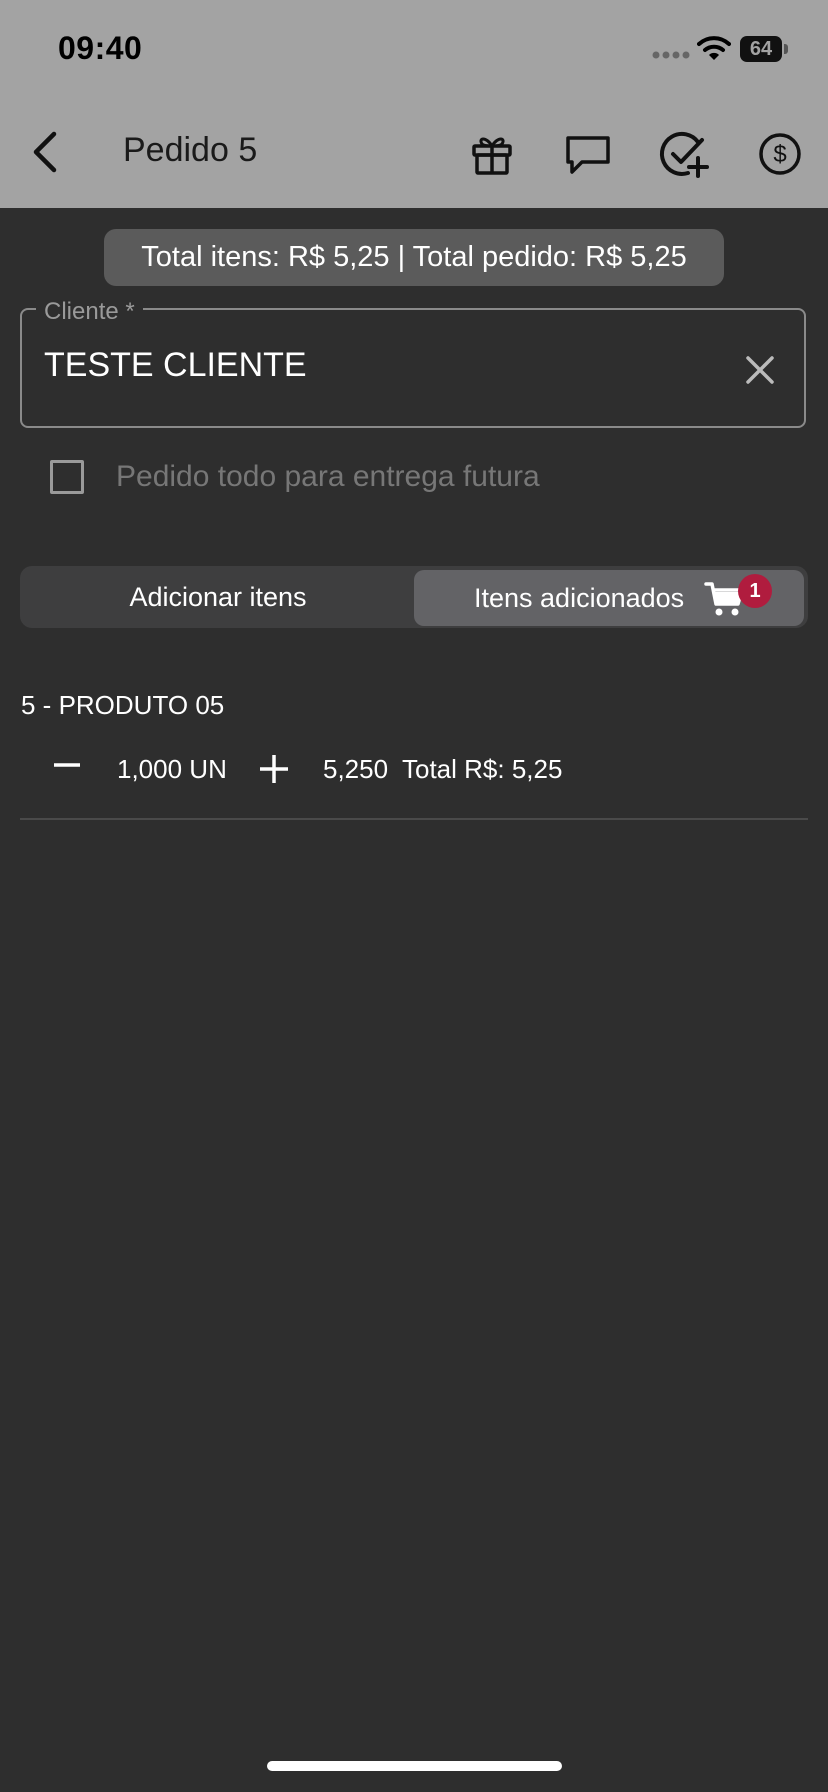 The width and height of the screenshot is (828, 1792). Describe the element at coordinates (172, 769) in the screenshot. I see `item-quantity: 1,000 UN` at that location.